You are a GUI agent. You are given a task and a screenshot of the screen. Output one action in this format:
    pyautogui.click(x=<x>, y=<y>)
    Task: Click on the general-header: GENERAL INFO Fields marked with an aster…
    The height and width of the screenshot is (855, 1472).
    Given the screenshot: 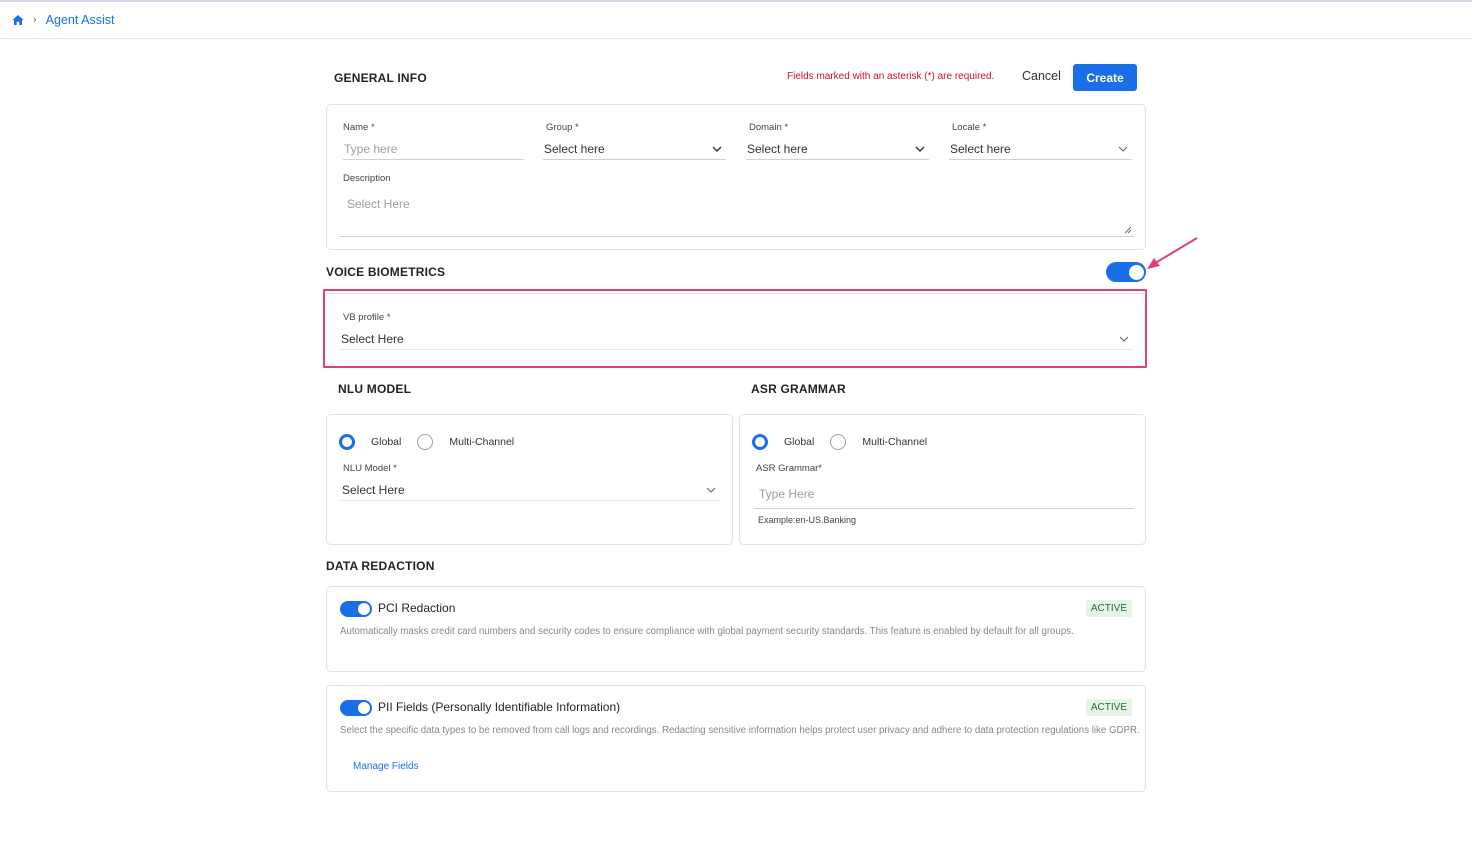 What is the action you would take?
    pyautogui.click(x=736, y=78)
    